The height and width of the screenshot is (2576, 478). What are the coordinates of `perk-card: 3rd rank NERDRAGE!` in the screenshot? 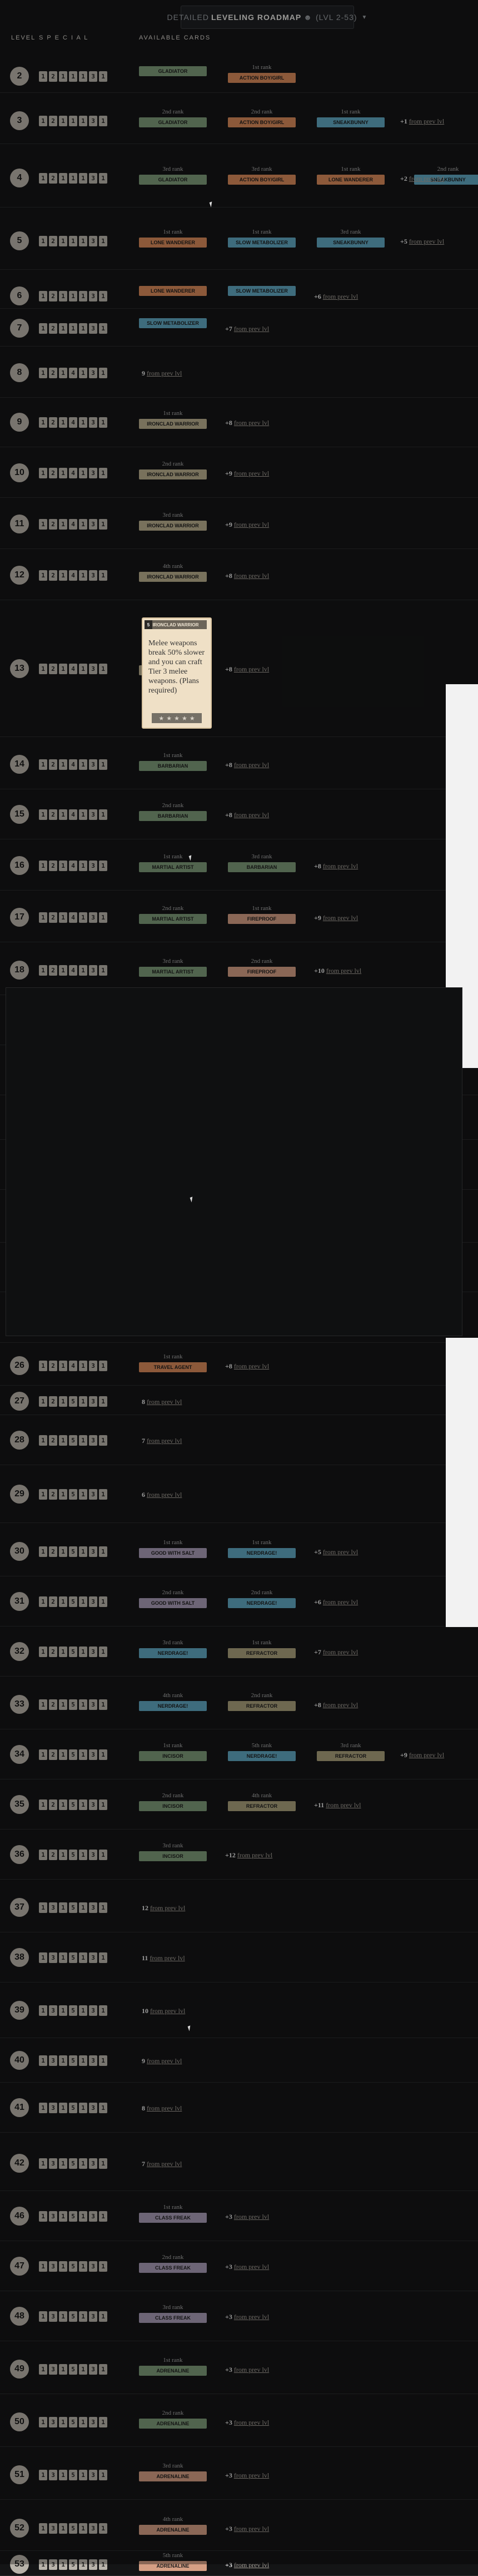 It's located at (173, 1649).